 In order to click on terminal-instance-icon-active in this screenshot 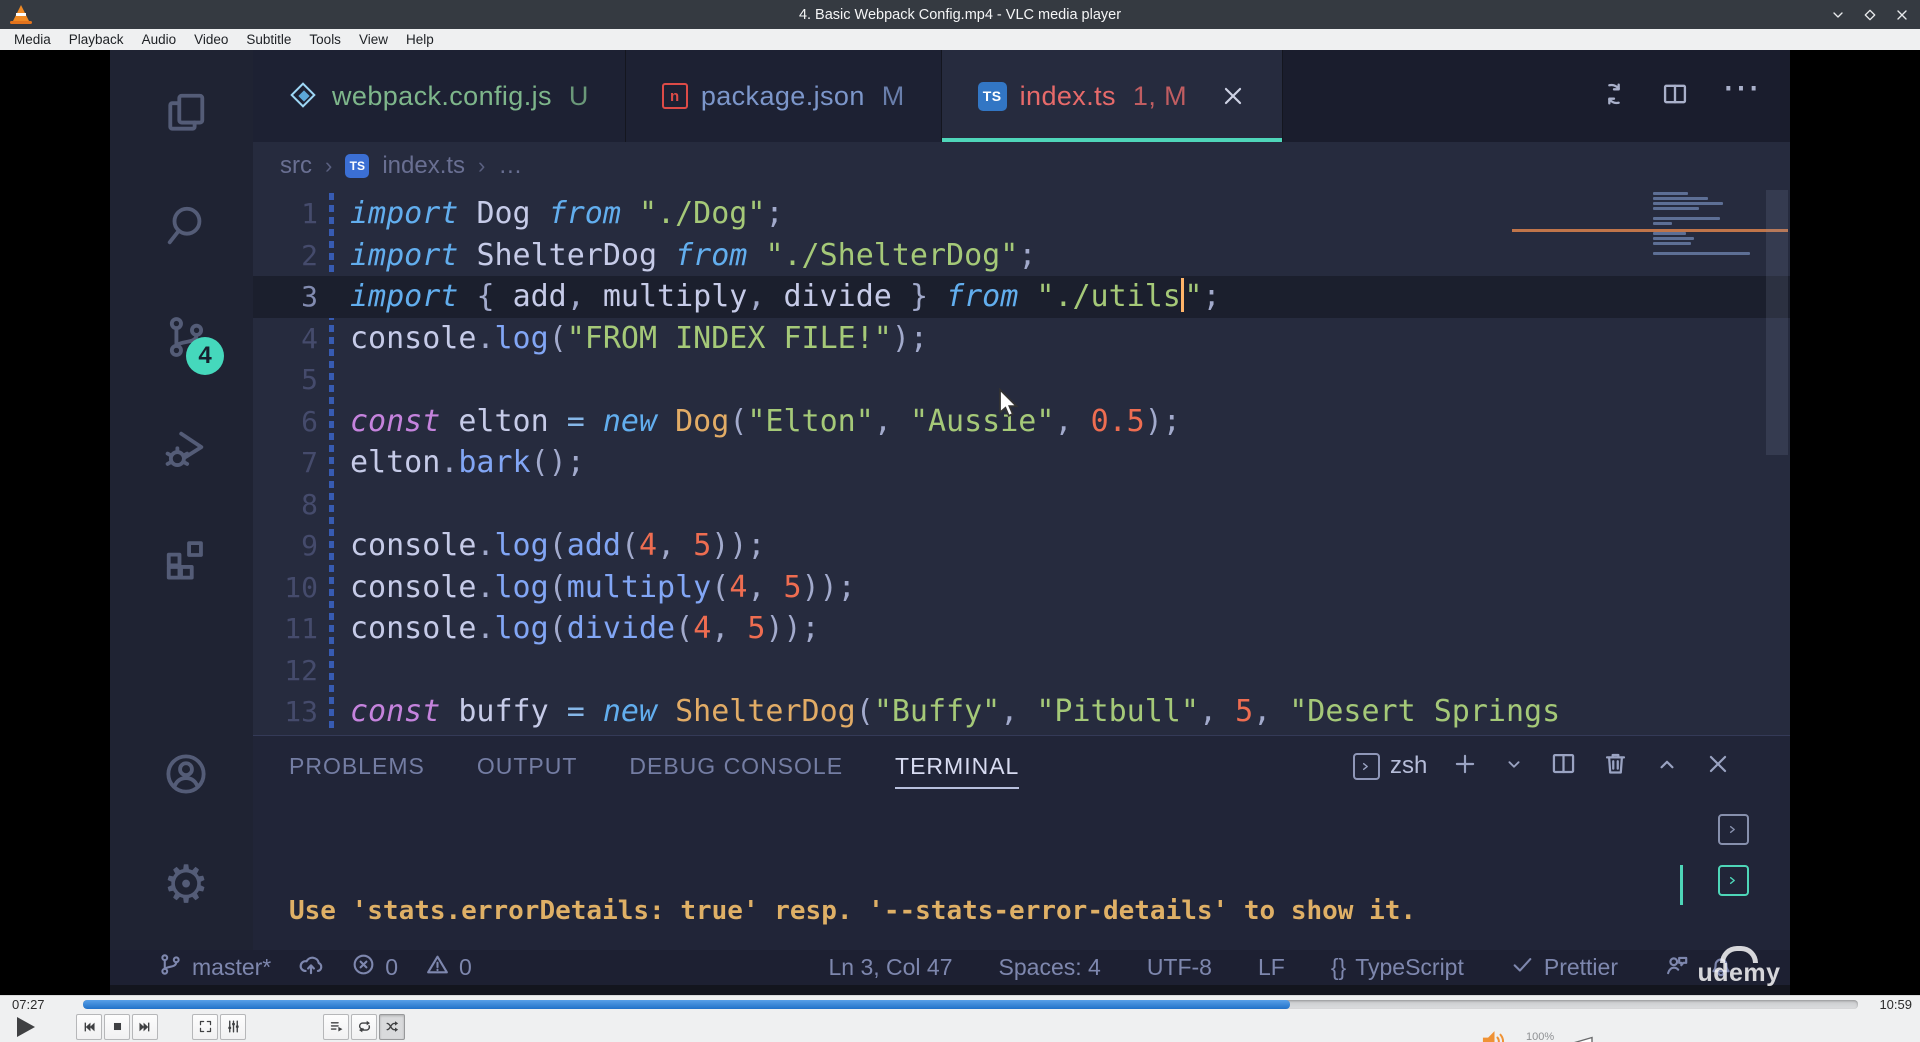, I will do `click(1733, 880)`.